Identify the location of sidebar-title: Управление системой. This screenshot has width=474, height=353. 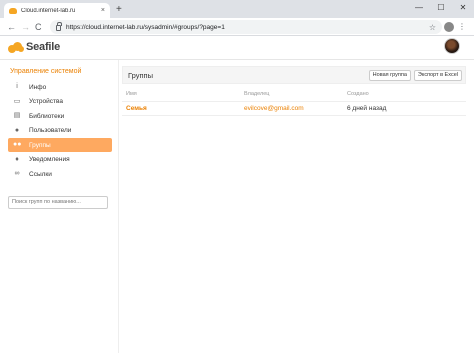
(46, 71).